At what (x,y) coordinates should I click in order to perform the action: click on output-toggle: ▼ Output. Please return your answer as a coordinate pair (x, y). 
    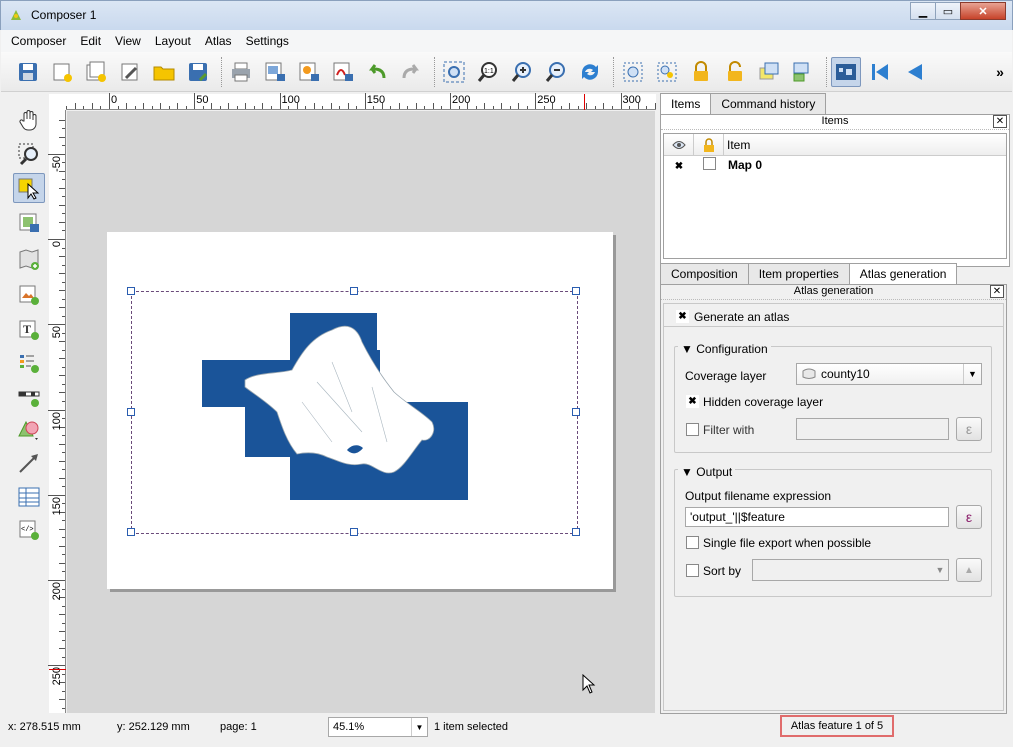
    Looking at the image, I should click on (707, 472).